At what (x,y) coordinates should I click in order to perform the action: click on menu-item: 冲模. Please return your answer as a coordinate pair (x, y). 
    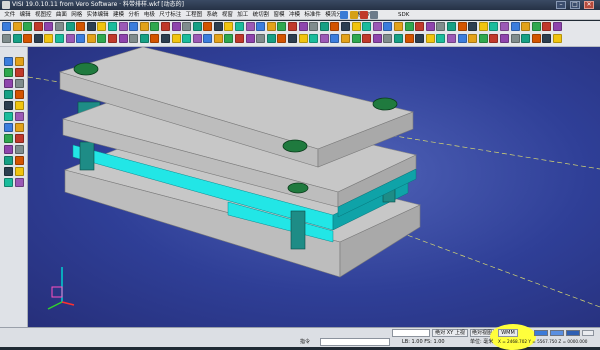
    Looking at the image, I should click on (294, 15).